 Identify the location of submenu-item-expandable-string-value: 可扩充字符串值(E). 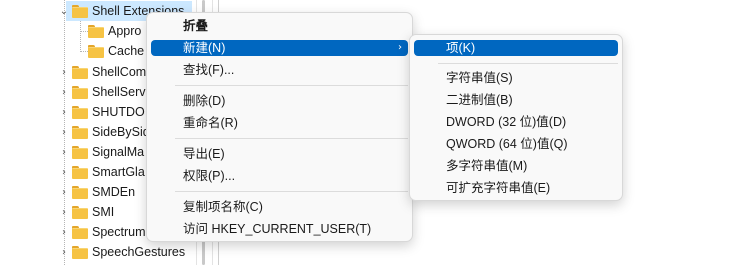
(516, 188).